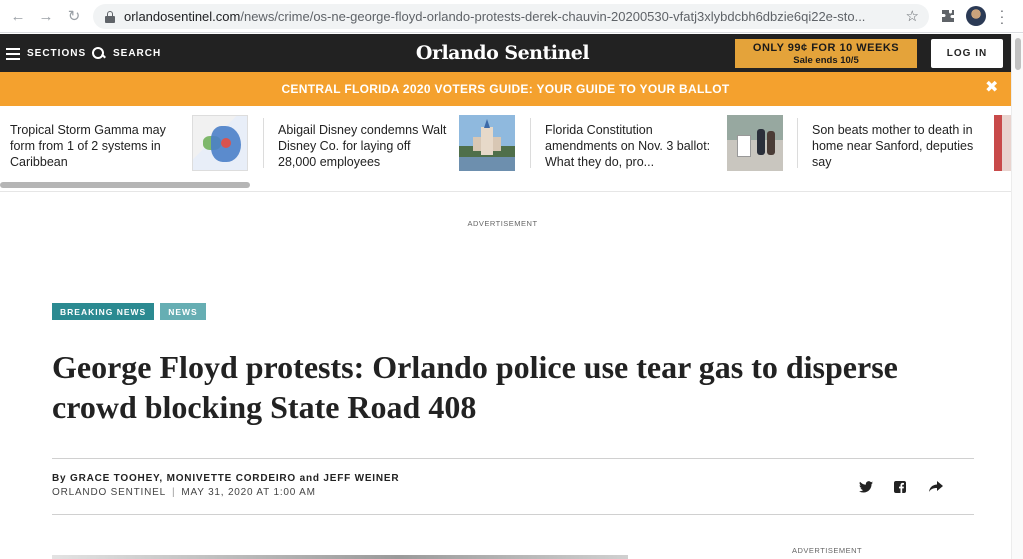  I want to click on twitter-icon, so click(866, 487).